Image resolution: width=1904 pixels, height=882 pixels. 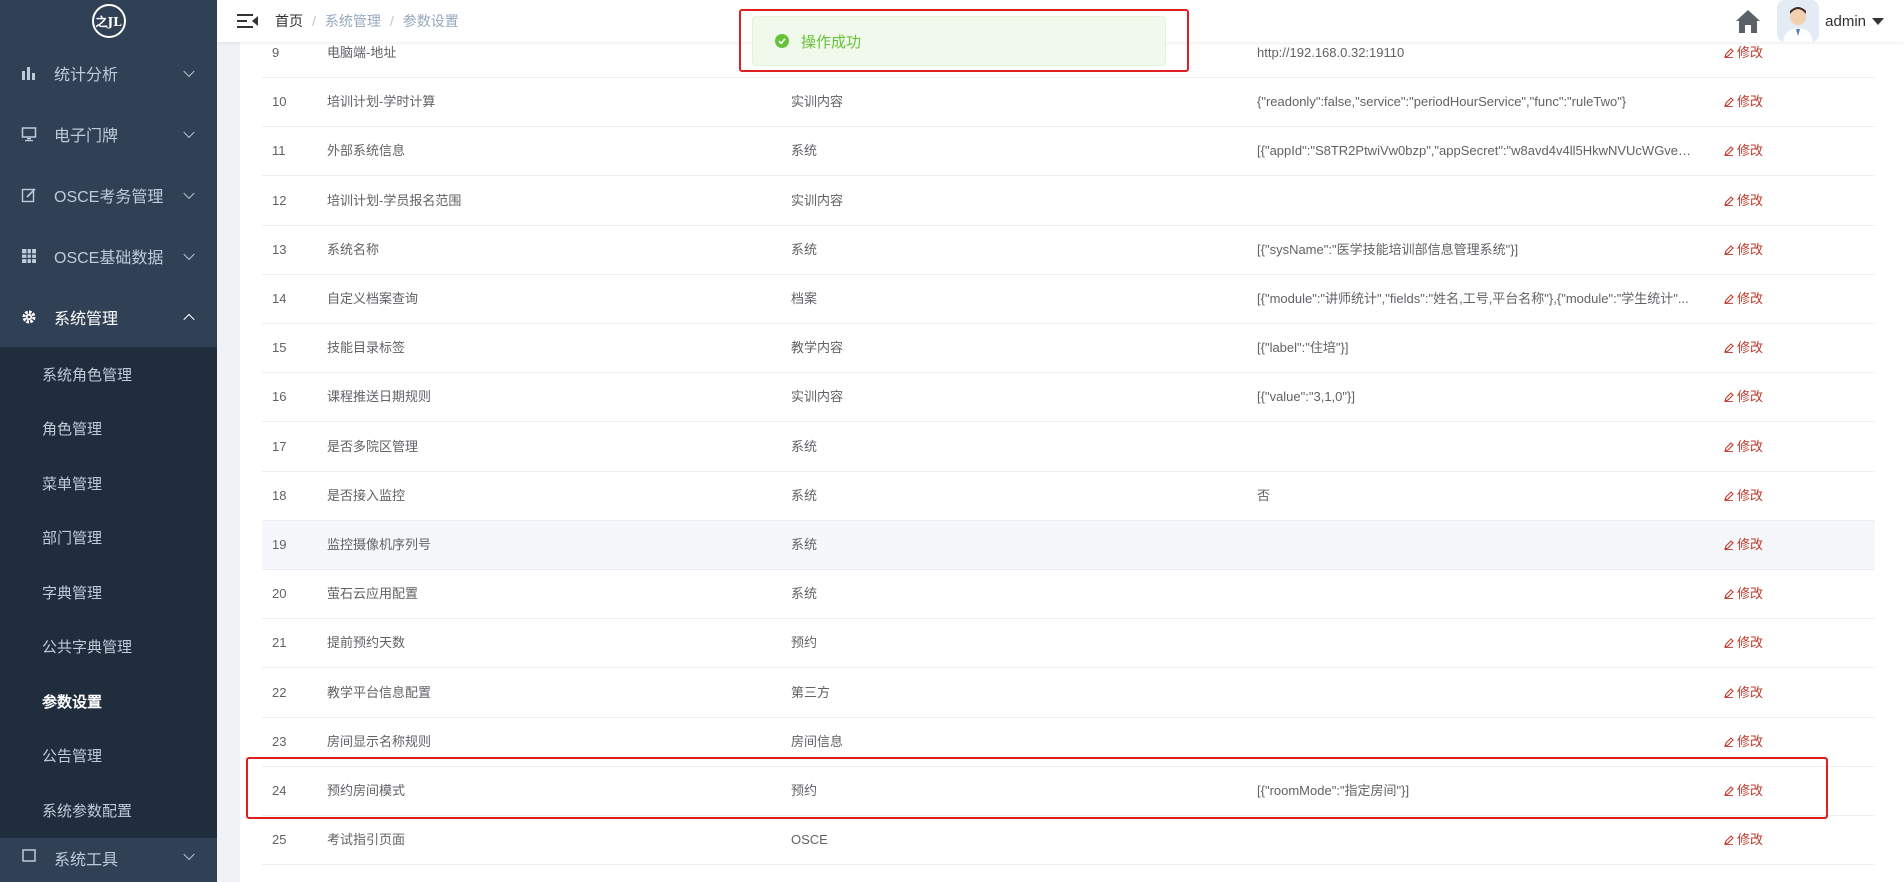 I want to click on sidebar-item-roles: 角色管理, so click(x=108, y=429).